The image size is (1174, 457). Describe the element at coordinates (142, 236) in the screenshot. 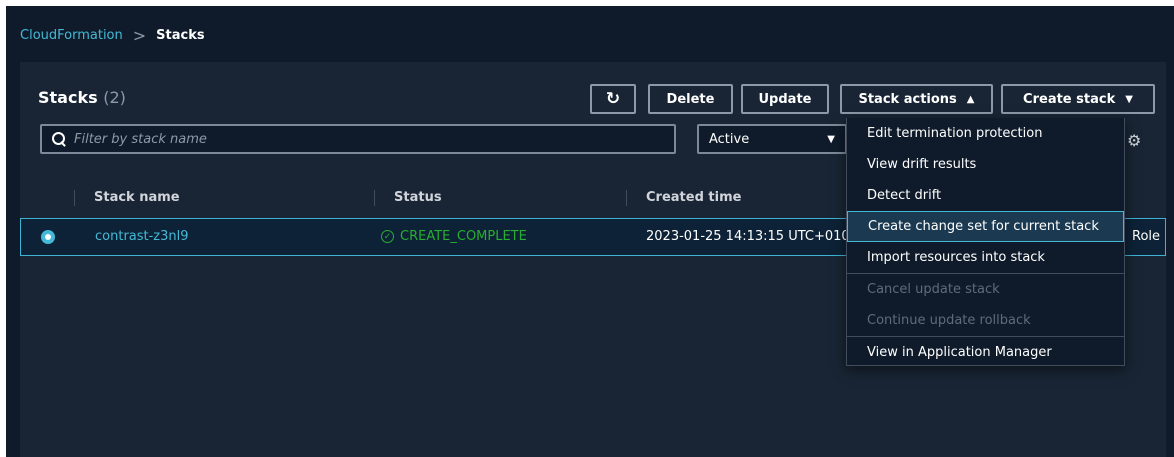

I see `stack-name-link: contrast-z3nl9` at that location.